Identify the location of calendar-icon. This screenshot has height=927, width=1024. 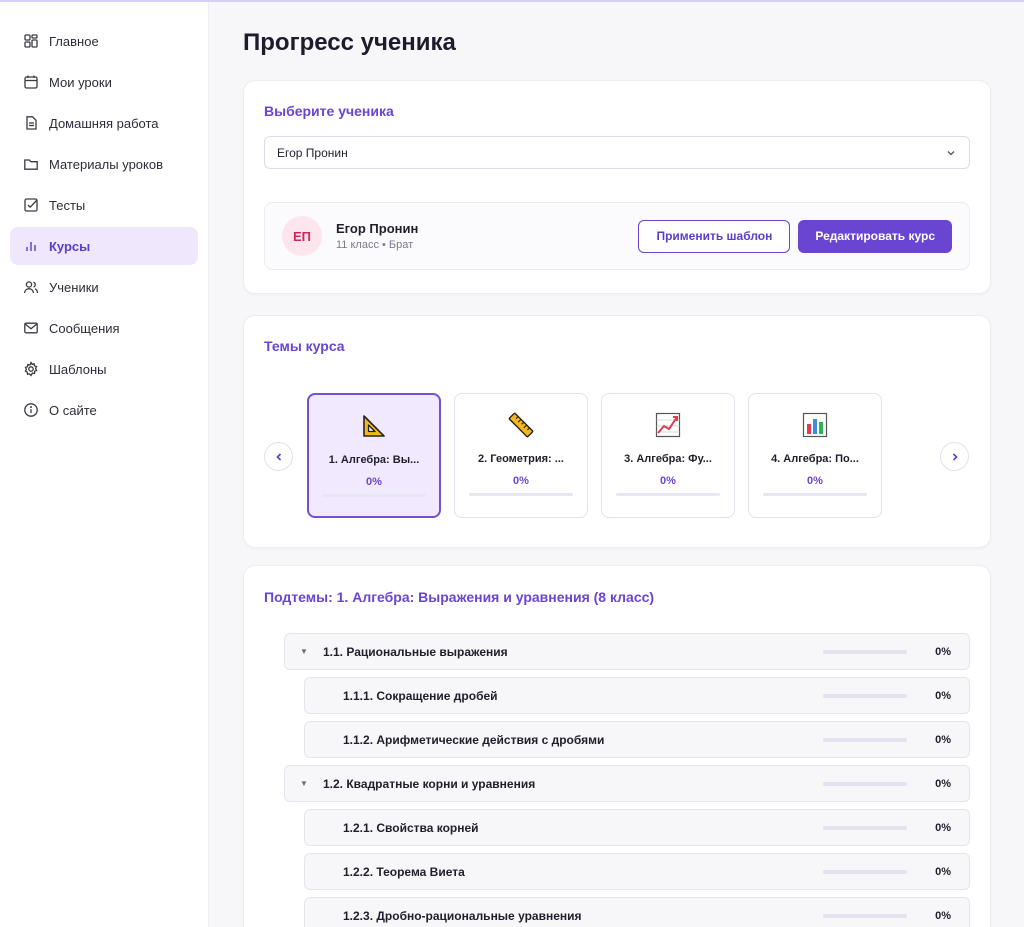
(31, 82).